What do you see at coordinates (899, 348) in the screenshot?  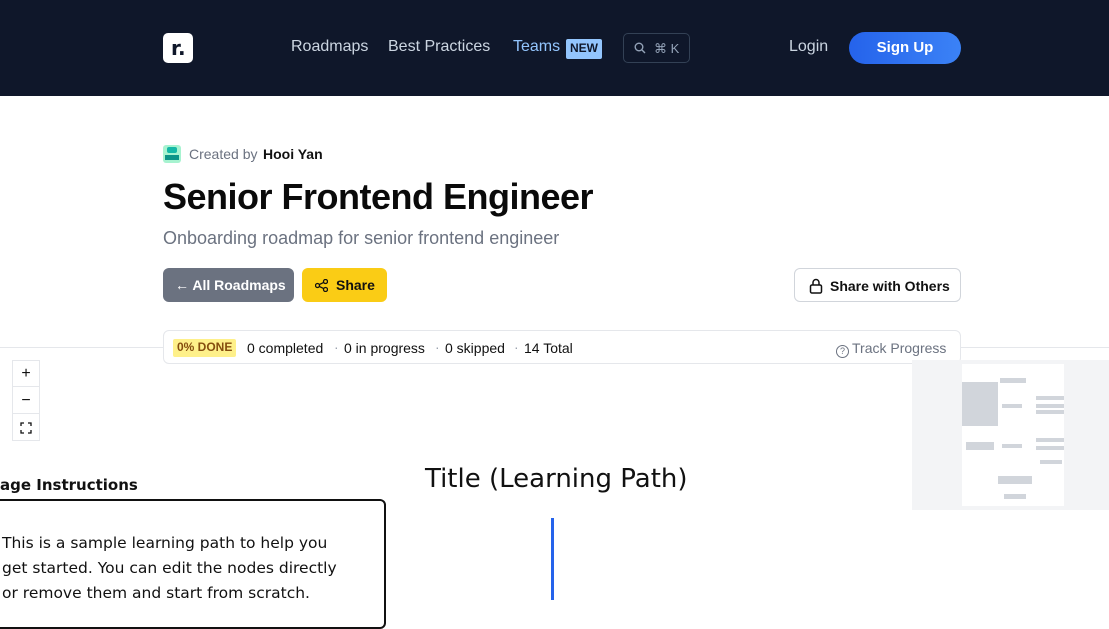 I see `track-progress-label: Track Progress` at bounding box center [899, 348].